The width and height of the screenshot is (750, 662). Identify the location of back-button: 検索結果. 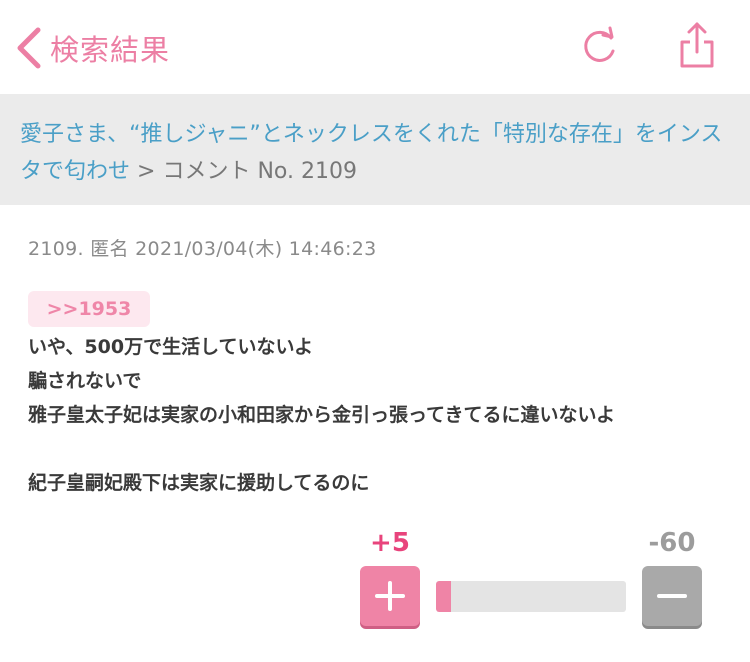
(92, 48).